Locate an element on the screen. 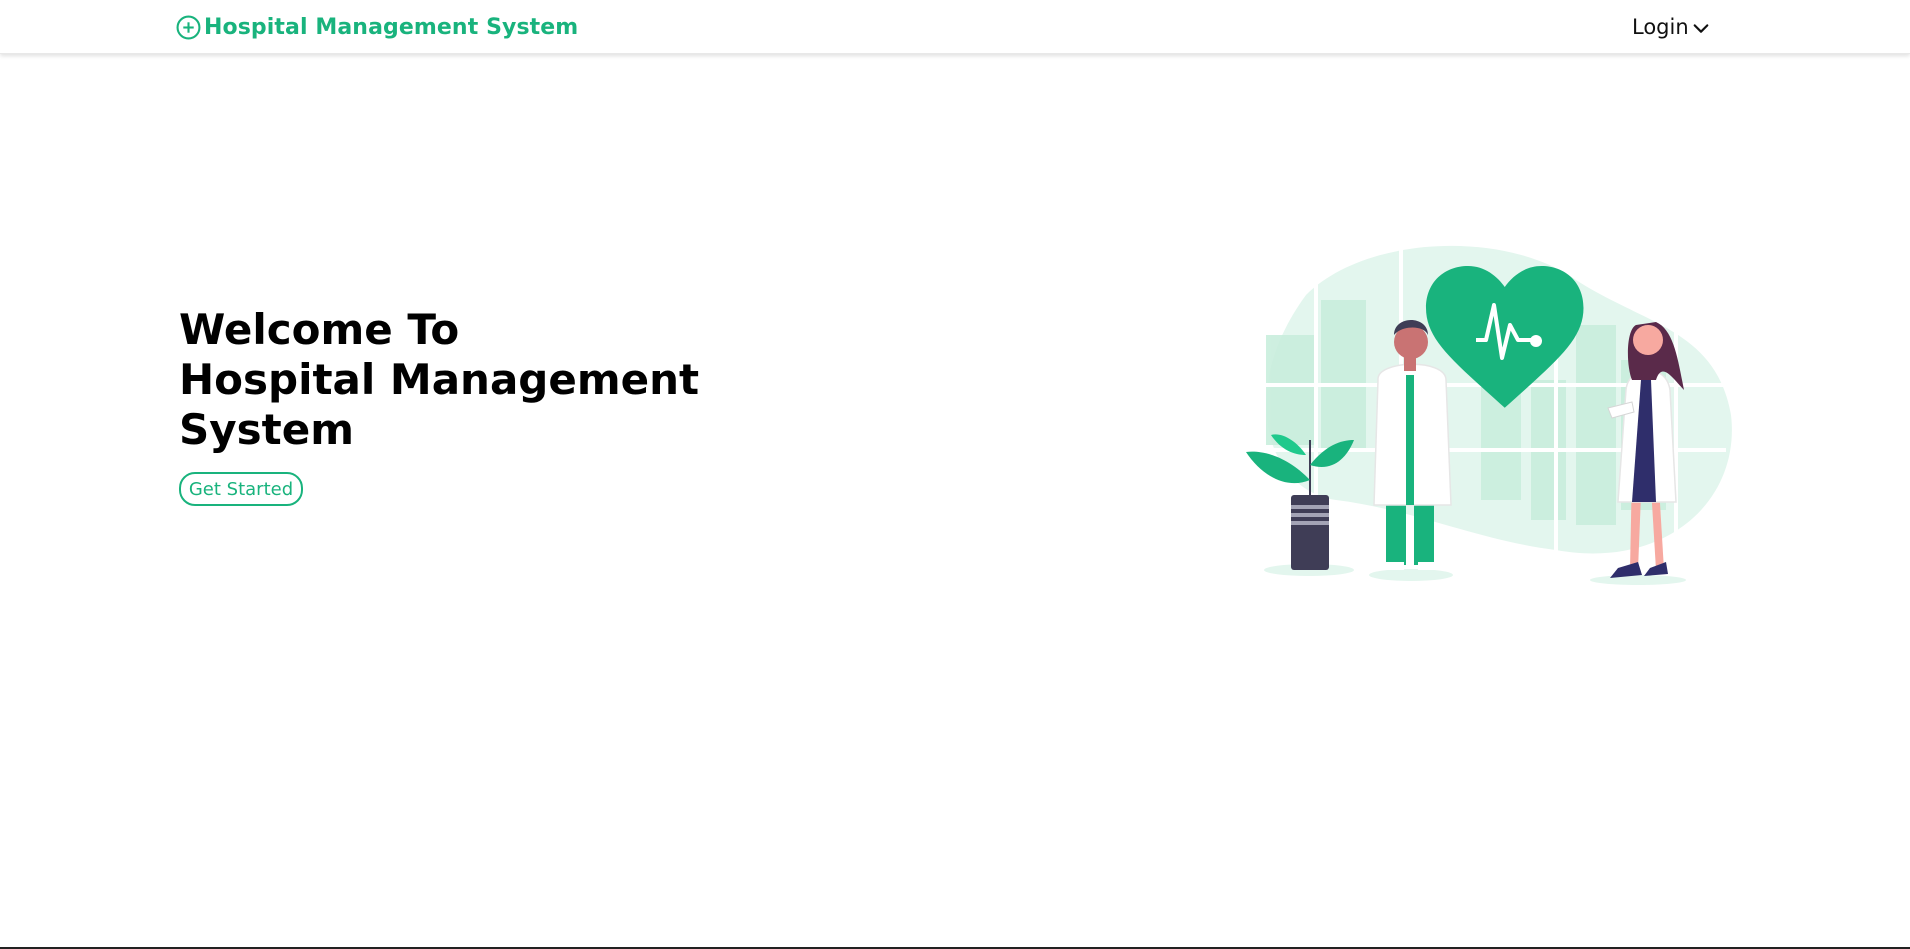 This screenshot has width=1910, height=949. hero-title-line-1: Welcome To is located at coordinates (319, 329).